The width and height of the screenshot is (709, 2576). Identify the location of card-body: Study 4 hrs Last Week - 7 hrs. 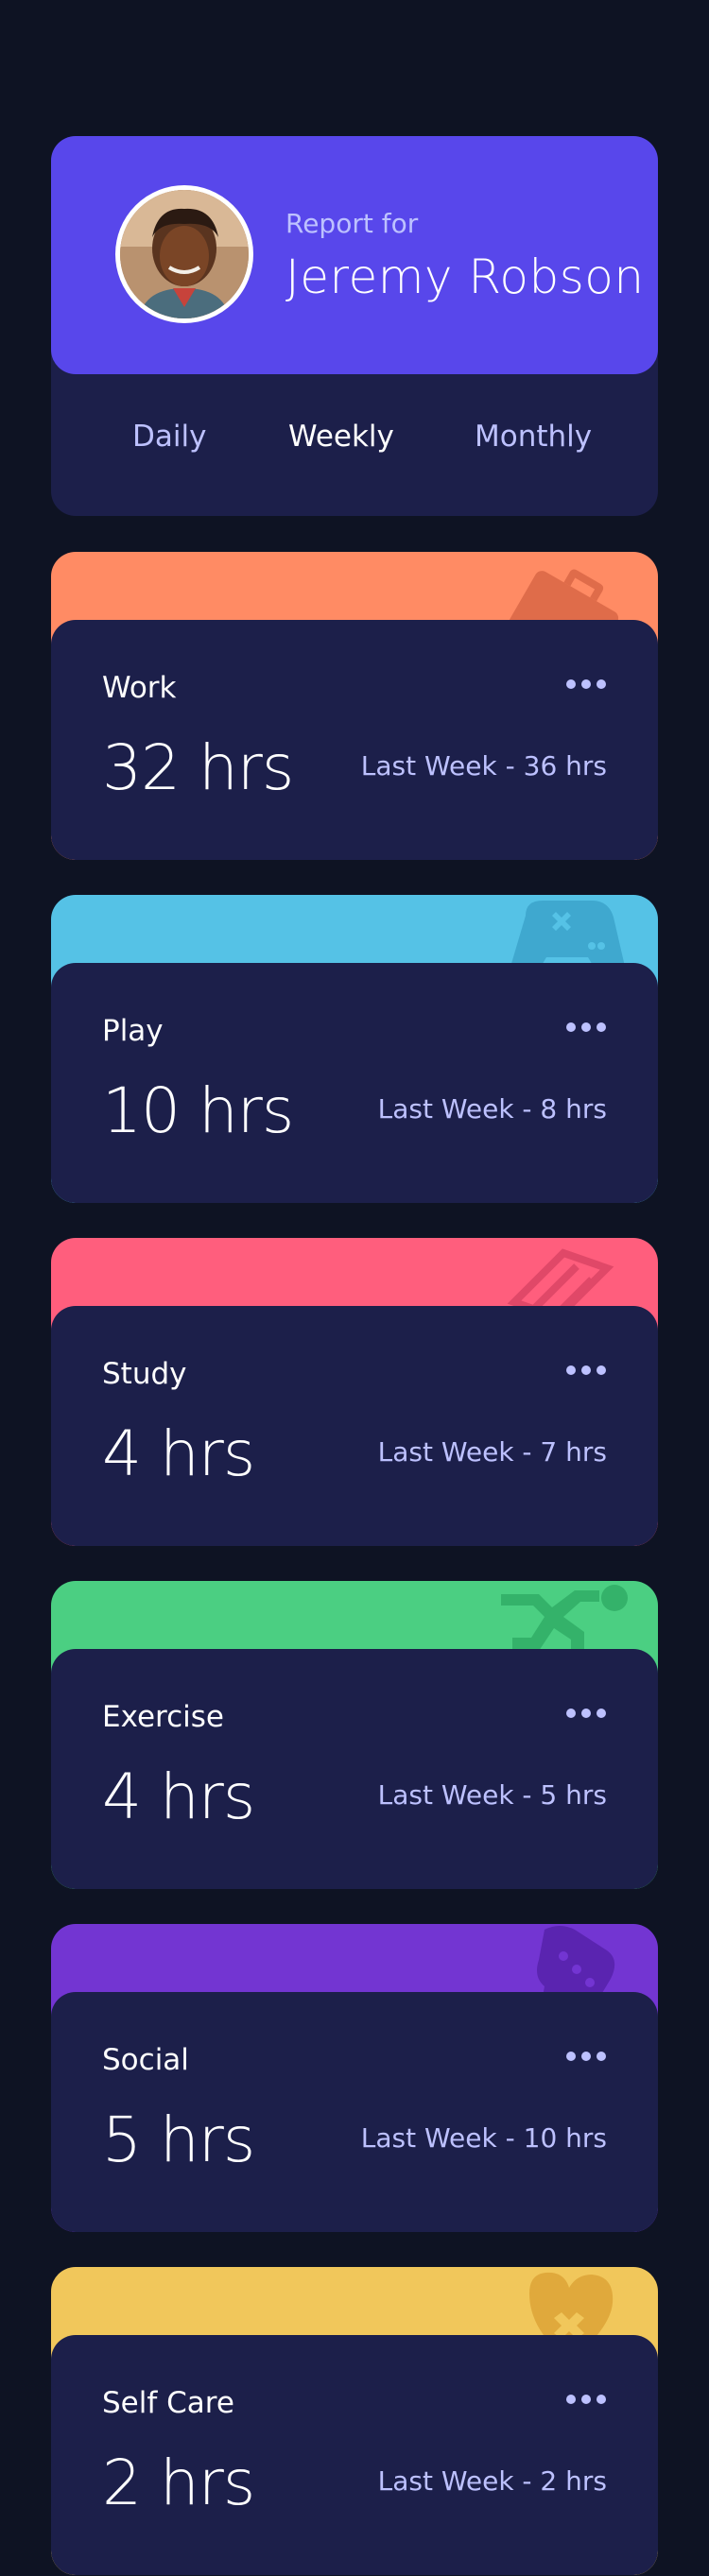
(354, 1426).